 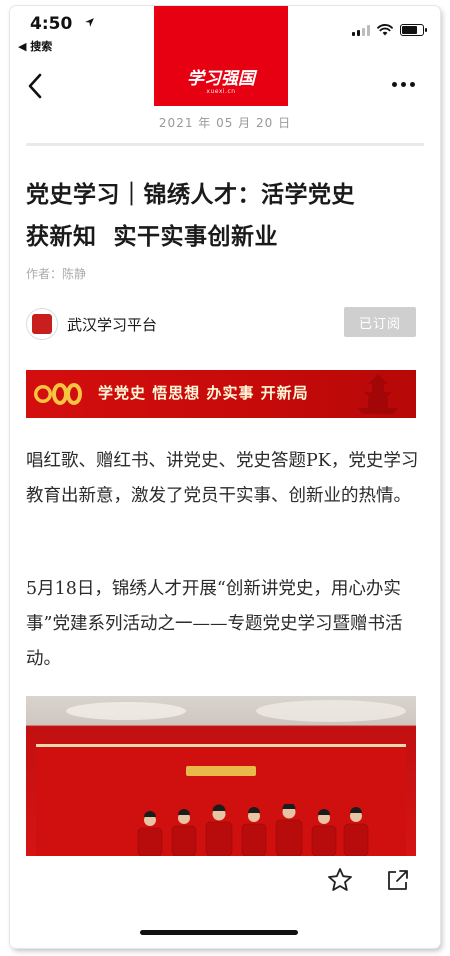 I want to click on location-arrow-icon, so click(x=89, y=22).